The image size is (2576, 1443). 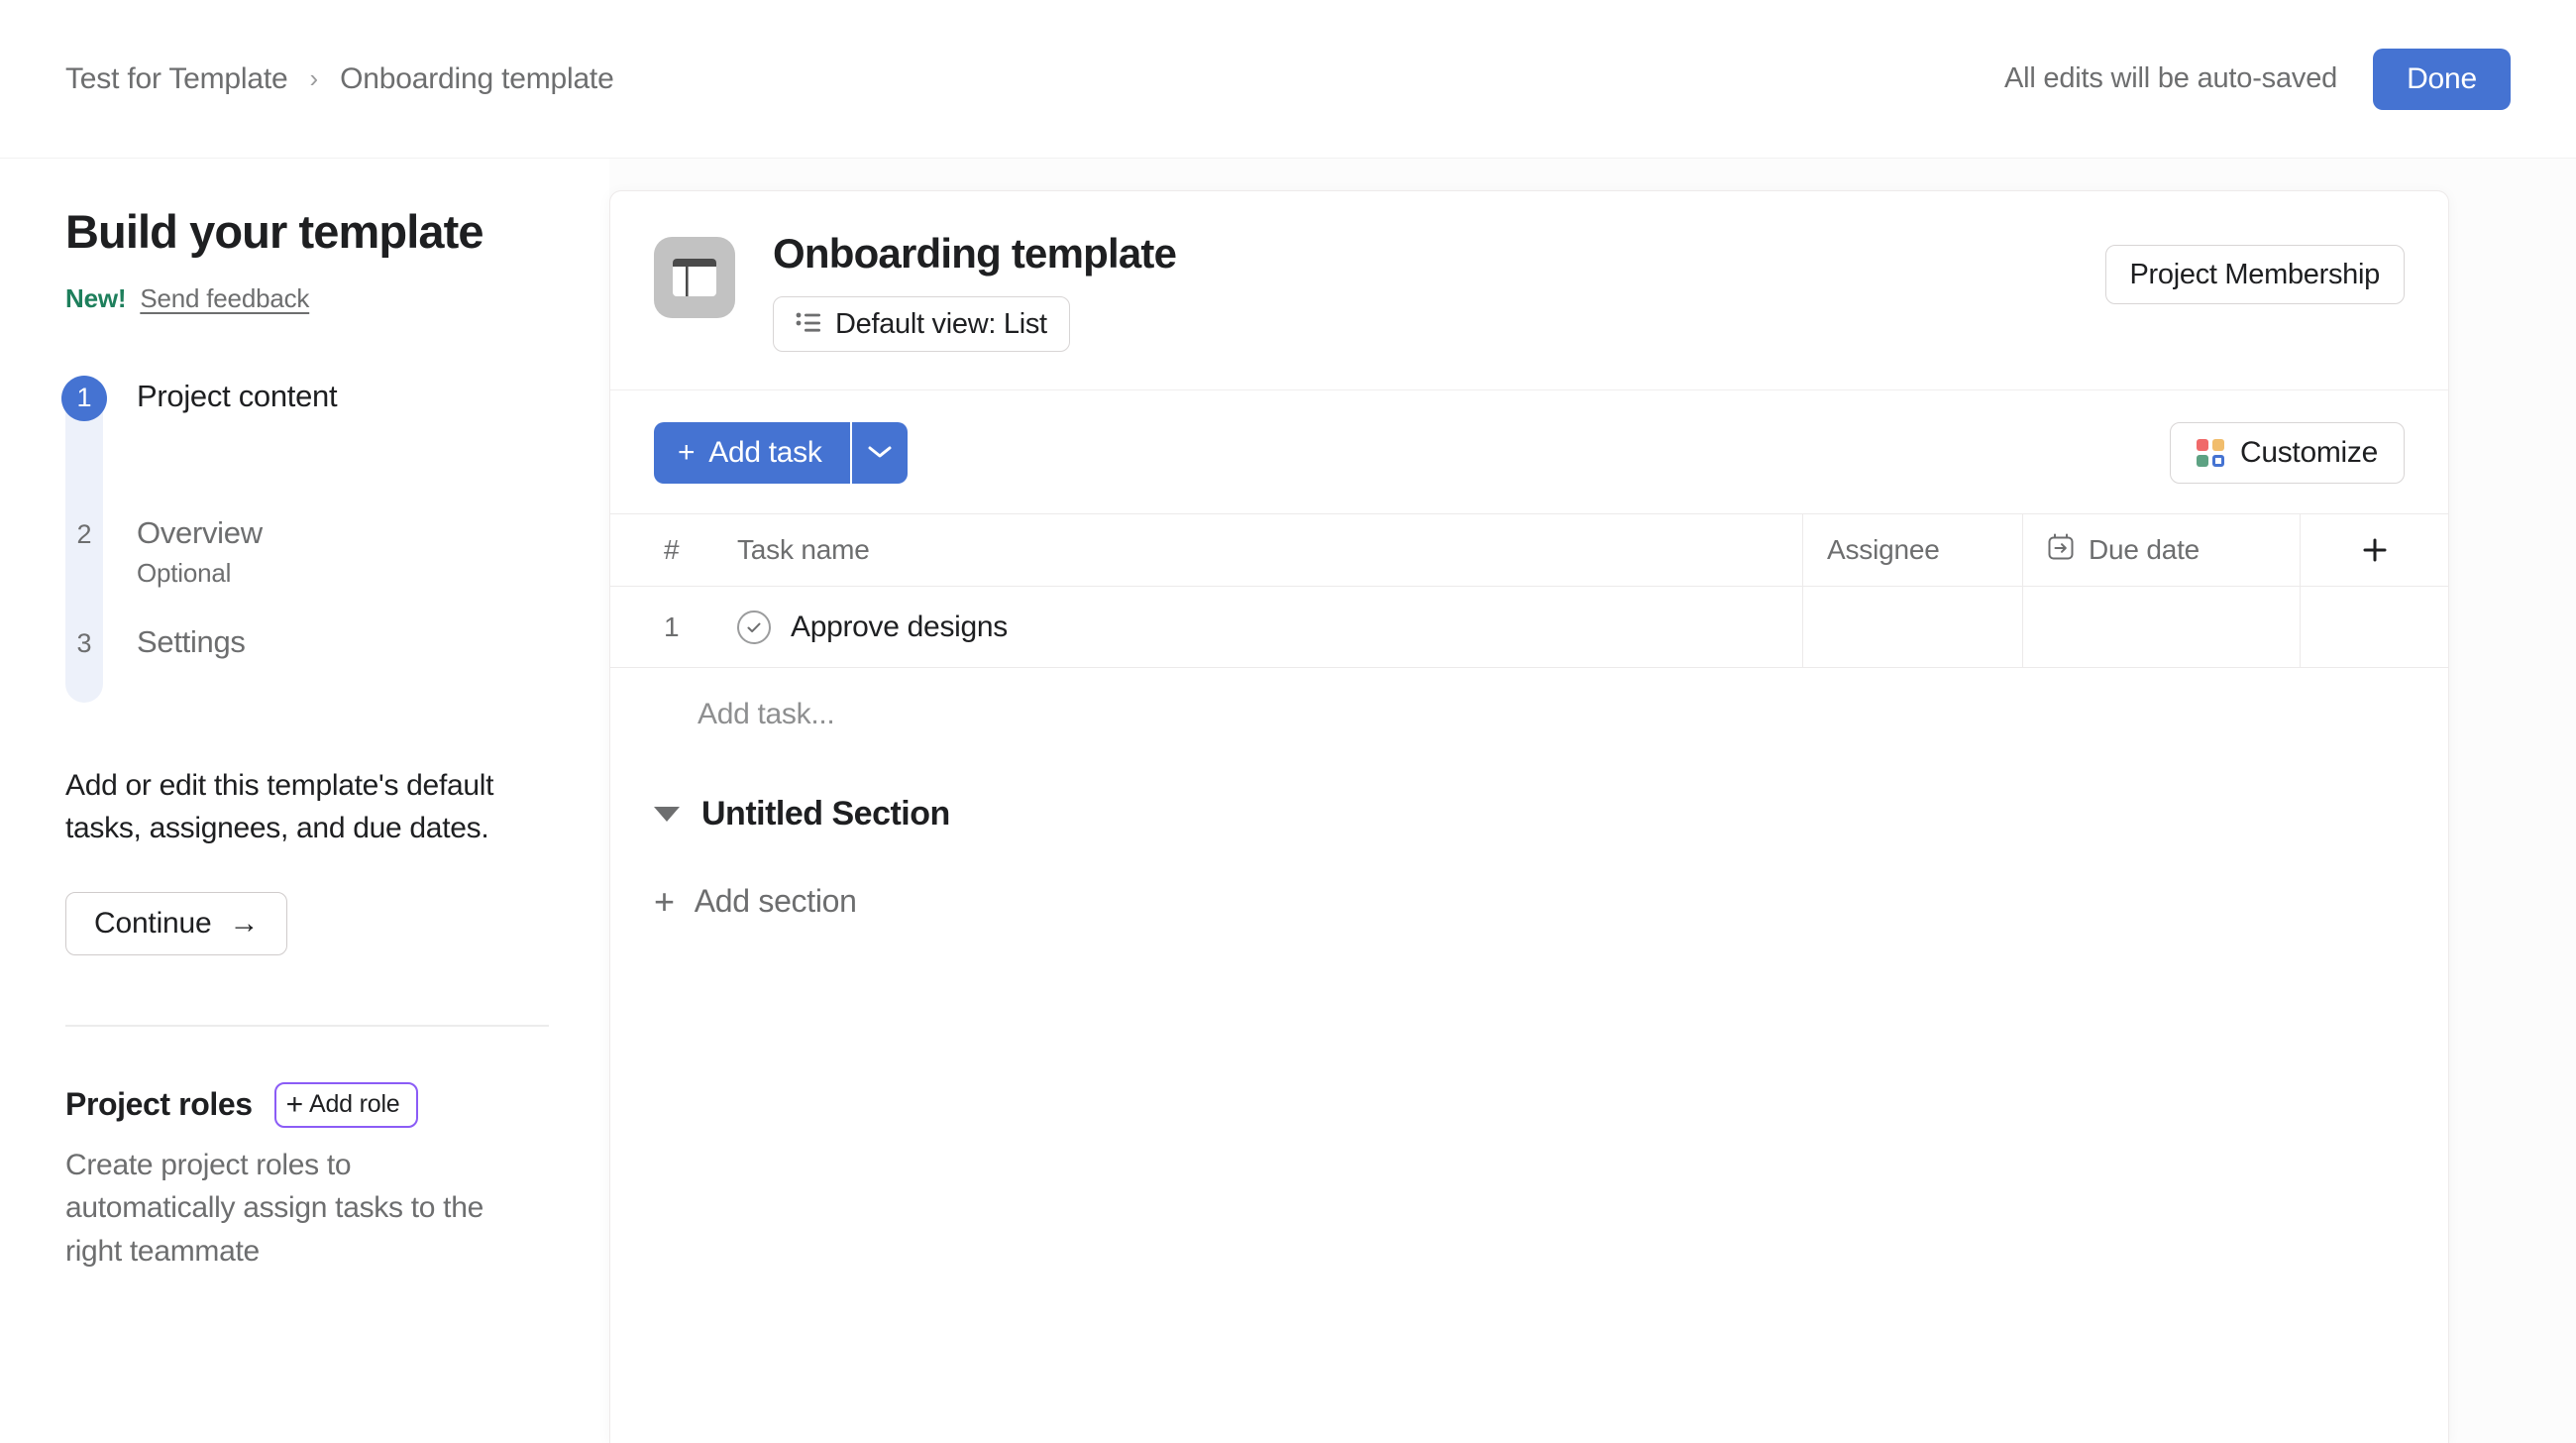 What do you see at coordinates (304, 667) in the screenshot?
I see `step-settings: 3 Settings` at bounding box center [304, 667].